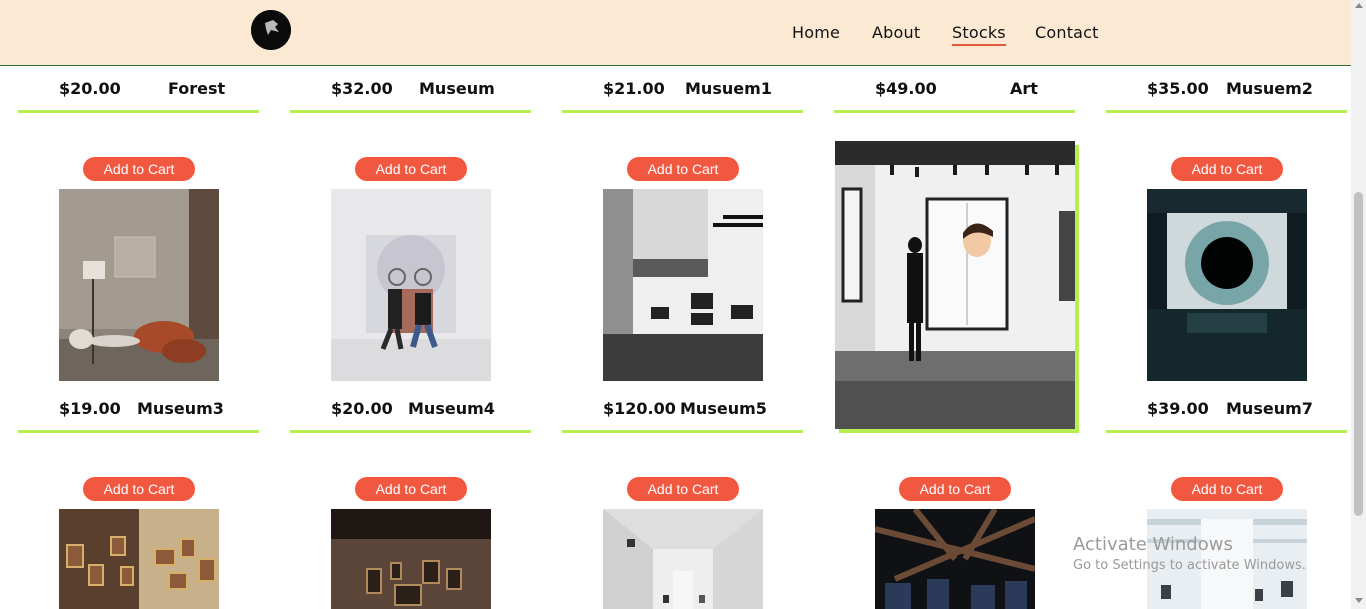  Describe the element at coordinates (634, 88) in the screenshot. I see `product-price: $21.00` at that location.